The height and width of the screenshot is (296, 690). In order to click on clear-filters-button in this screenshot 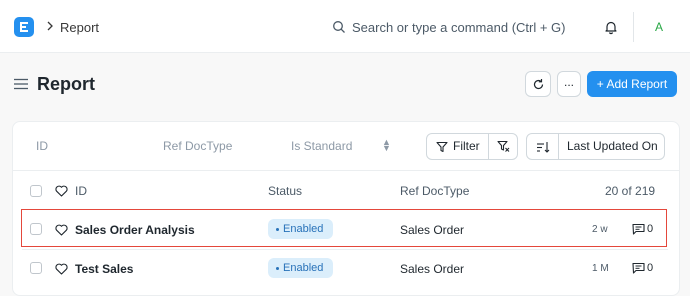, I will do `click(503, 146)`.